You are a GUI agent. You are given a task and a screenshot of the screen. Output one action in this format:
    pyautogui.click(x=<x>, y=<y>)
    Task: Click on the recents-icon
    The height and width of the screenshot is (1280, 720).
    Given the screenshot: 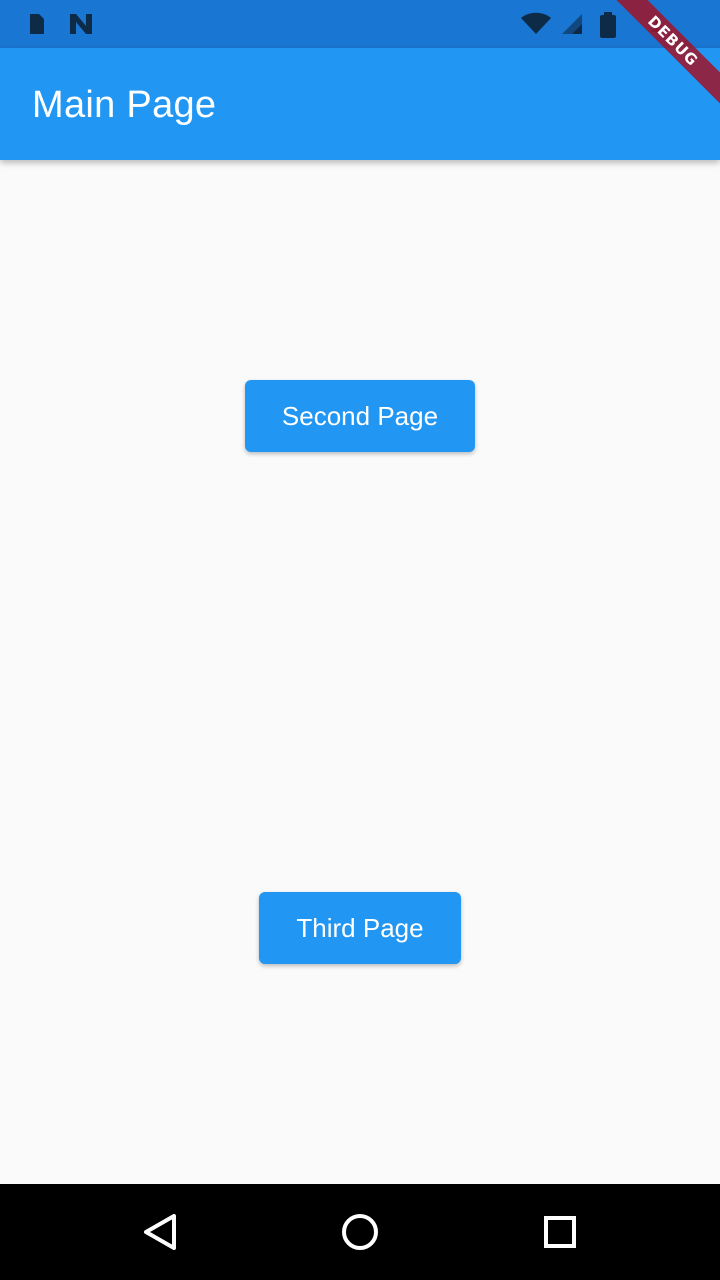 What is the action you would take?
    pyautogui.click(x=560, y=1232)
    